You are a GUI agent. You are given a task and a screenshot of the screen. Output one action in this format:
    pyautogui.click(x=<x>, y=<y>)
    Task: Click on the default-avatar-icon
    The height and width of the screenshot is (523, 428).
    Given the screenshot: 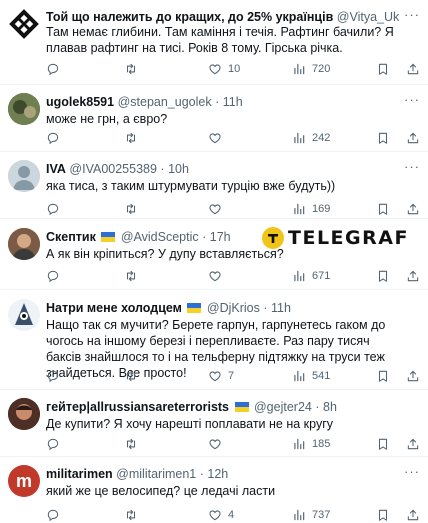 What is the action you would take?
    pyautogui.click(x=24, y=176)
    